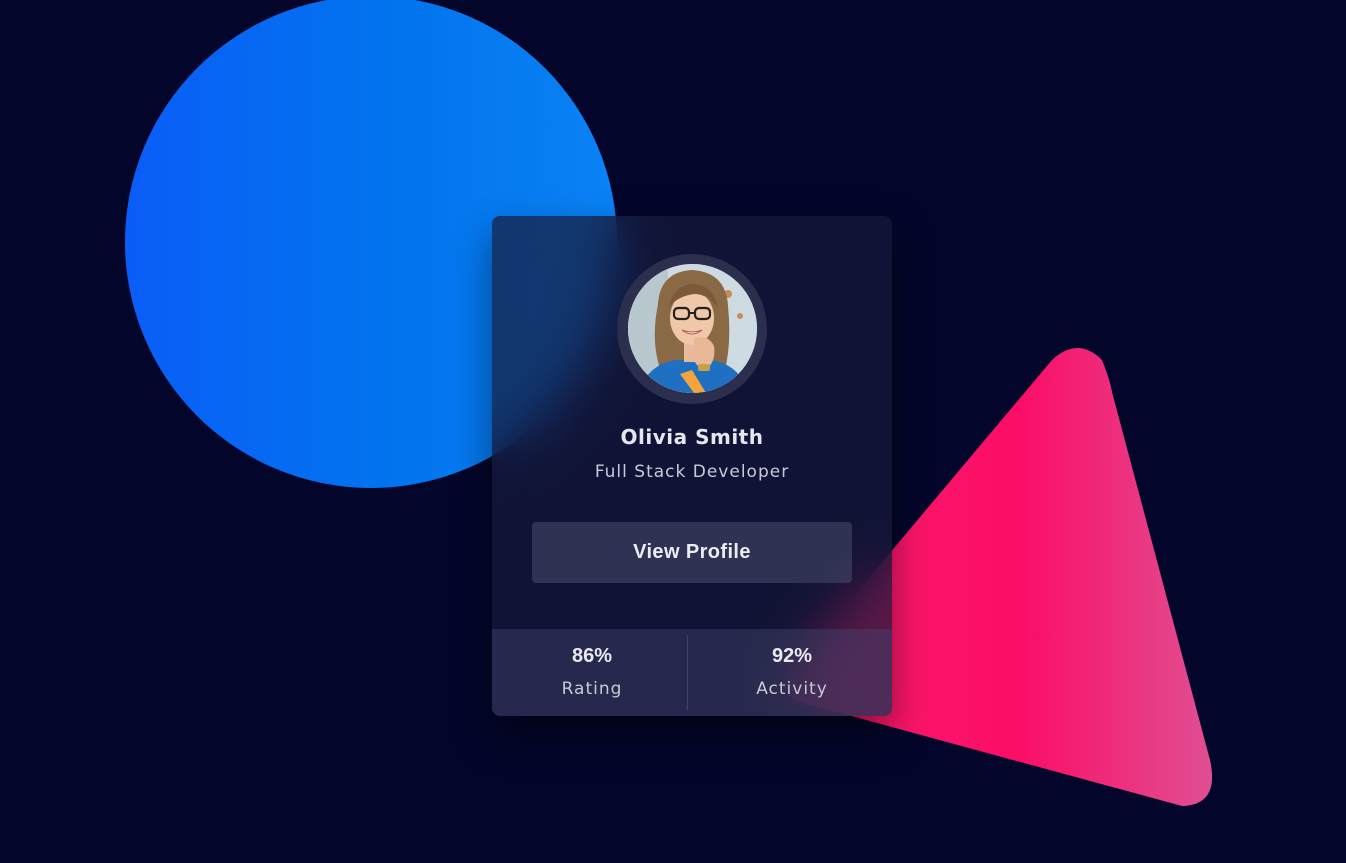 This screenshot has height=863, width=1346. Describe the element at coordinates (792, 689) in the screenshot. I see `stat-label: Activity` at that location.